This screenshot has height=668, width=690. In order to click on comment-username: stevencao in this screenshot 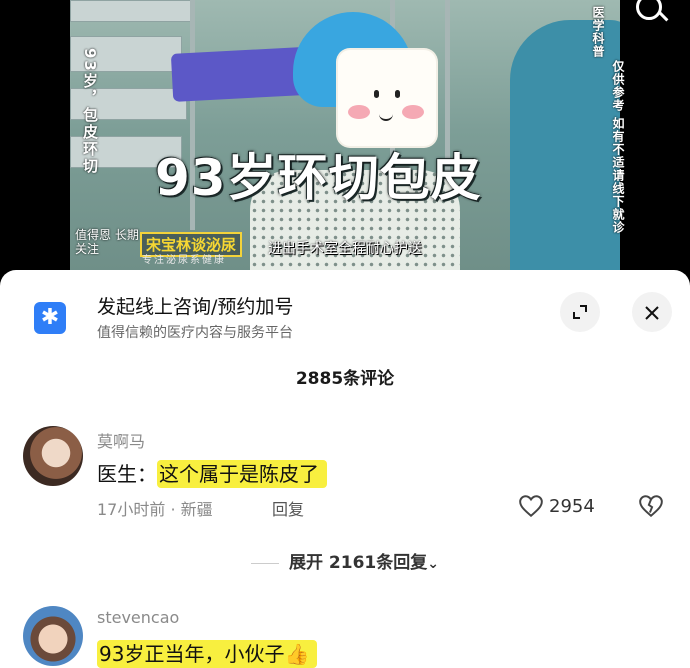, I will do `click(138, 617)`.